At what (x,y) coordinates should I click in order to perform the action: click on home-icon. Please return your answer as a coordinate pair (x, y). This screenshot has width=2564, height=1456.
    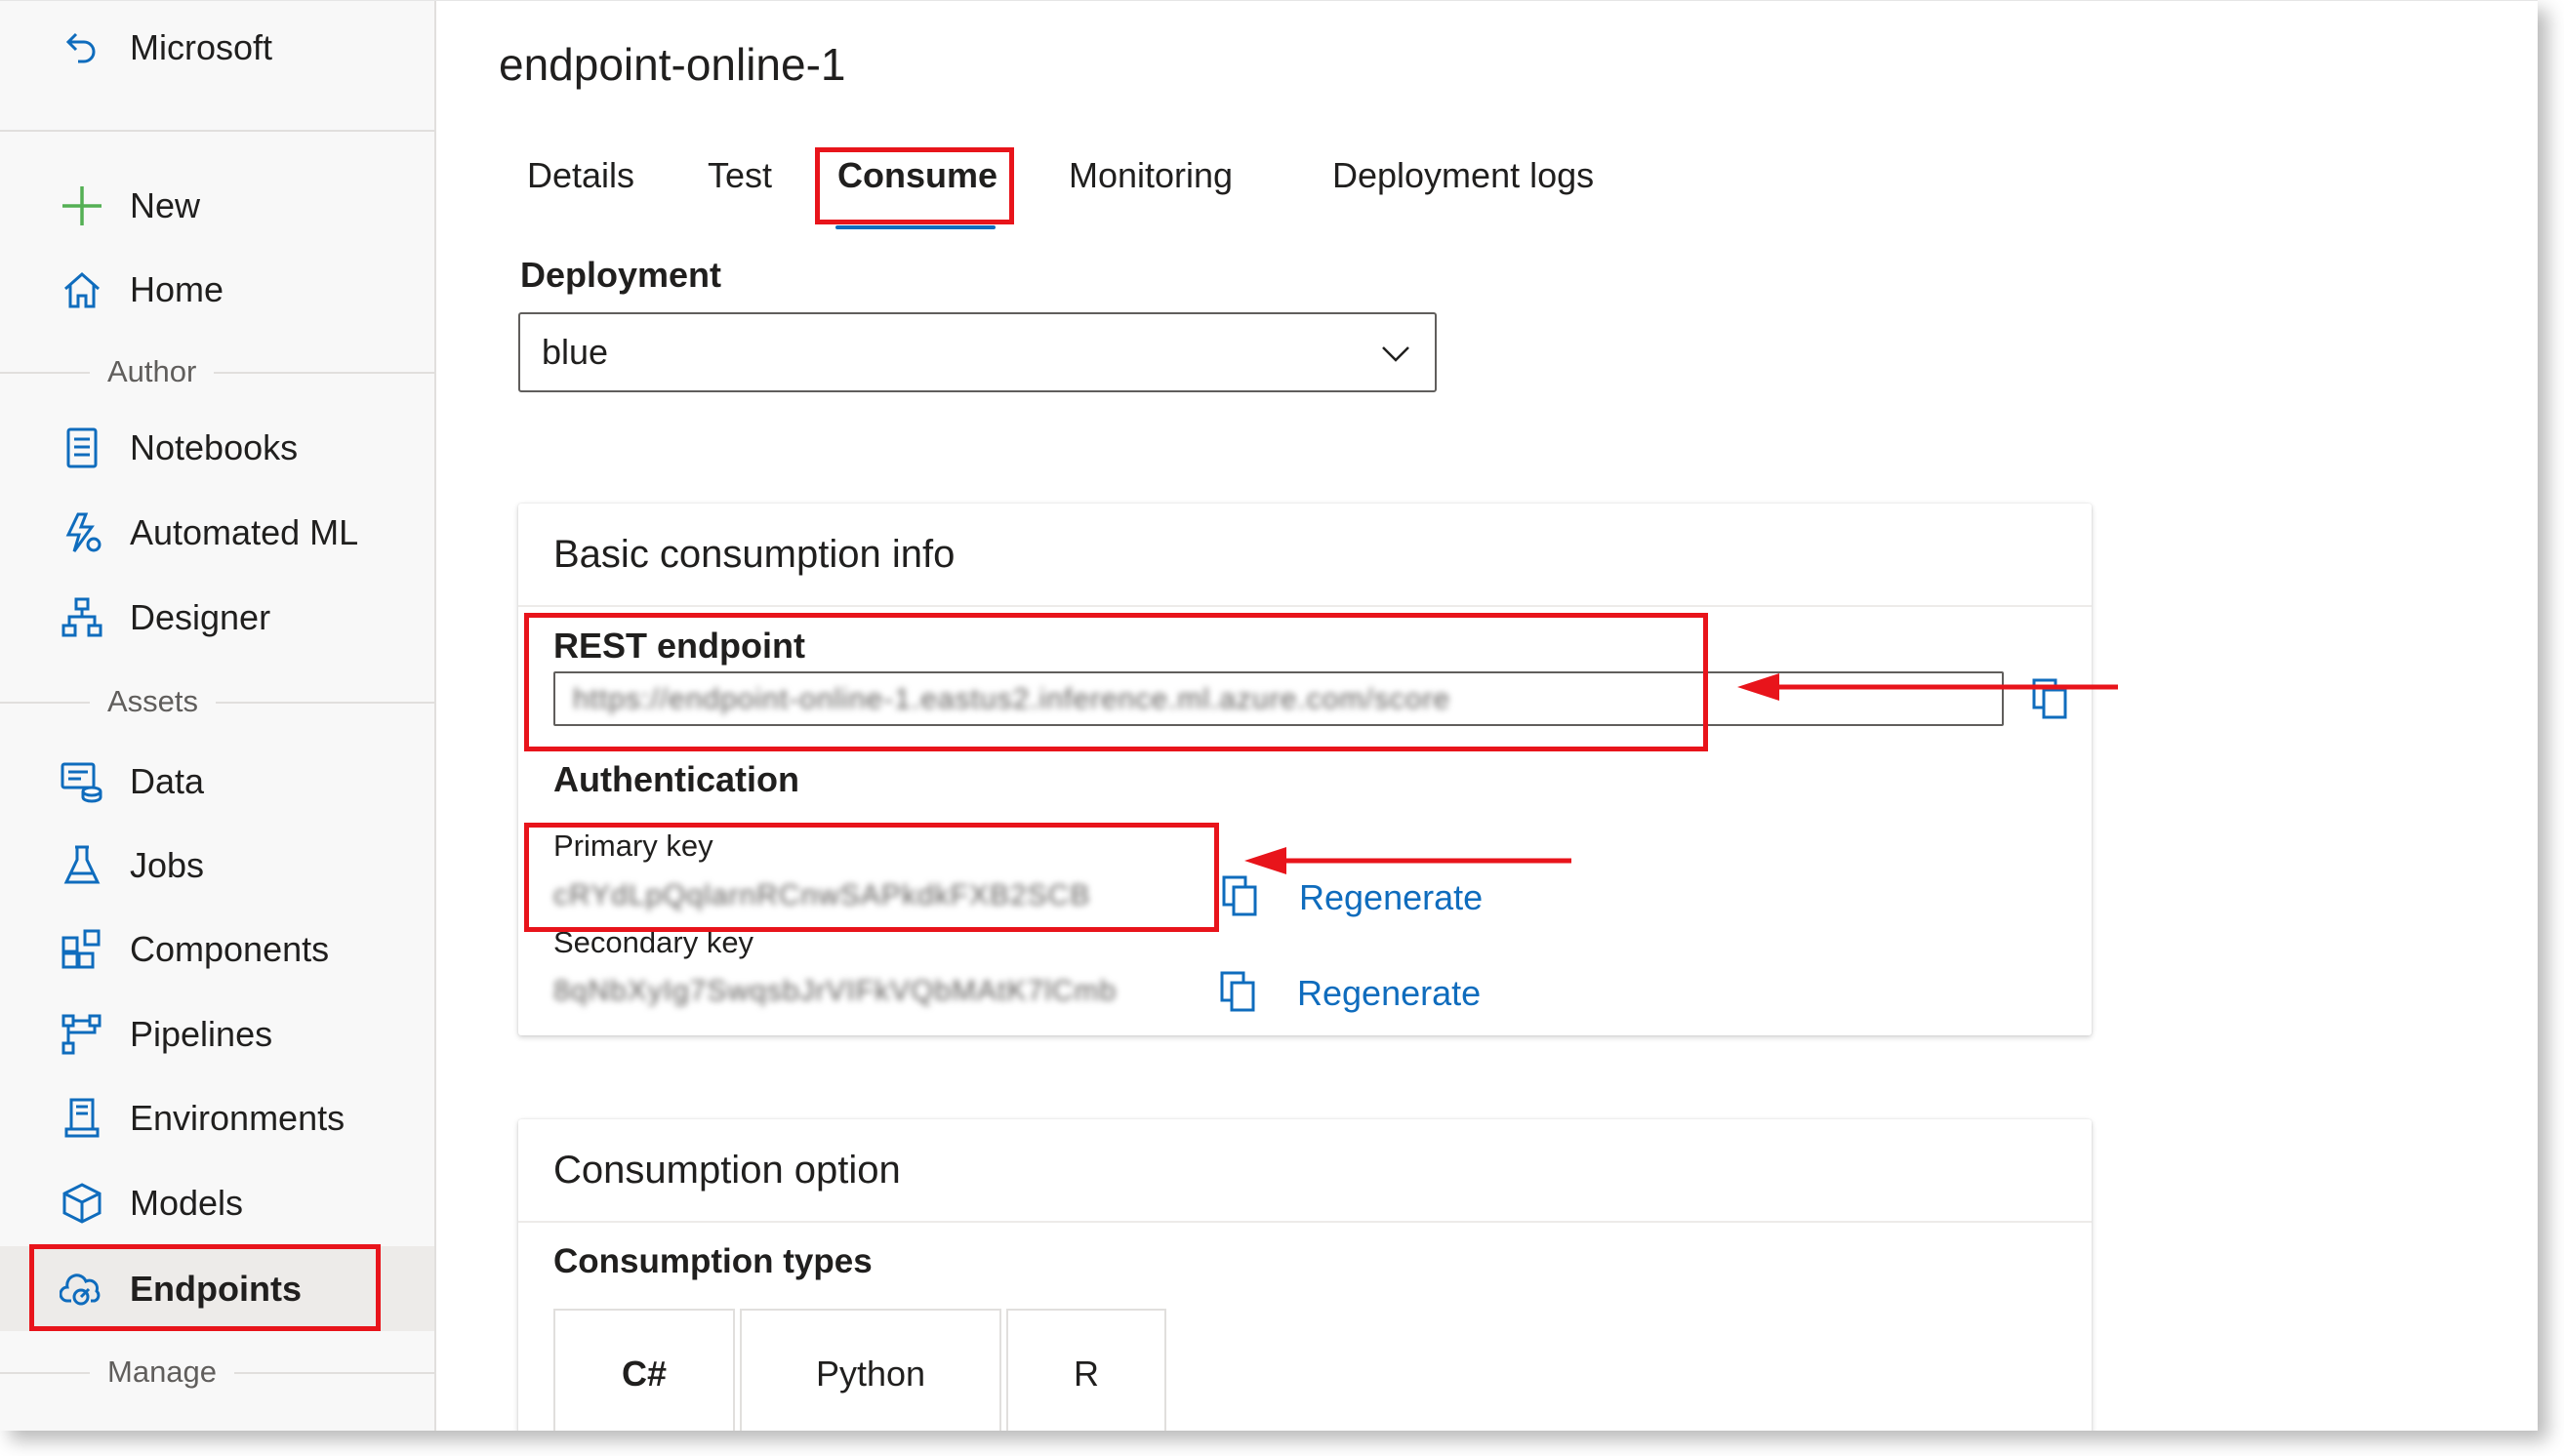
    Looking at the image, I should click on (82, 289).